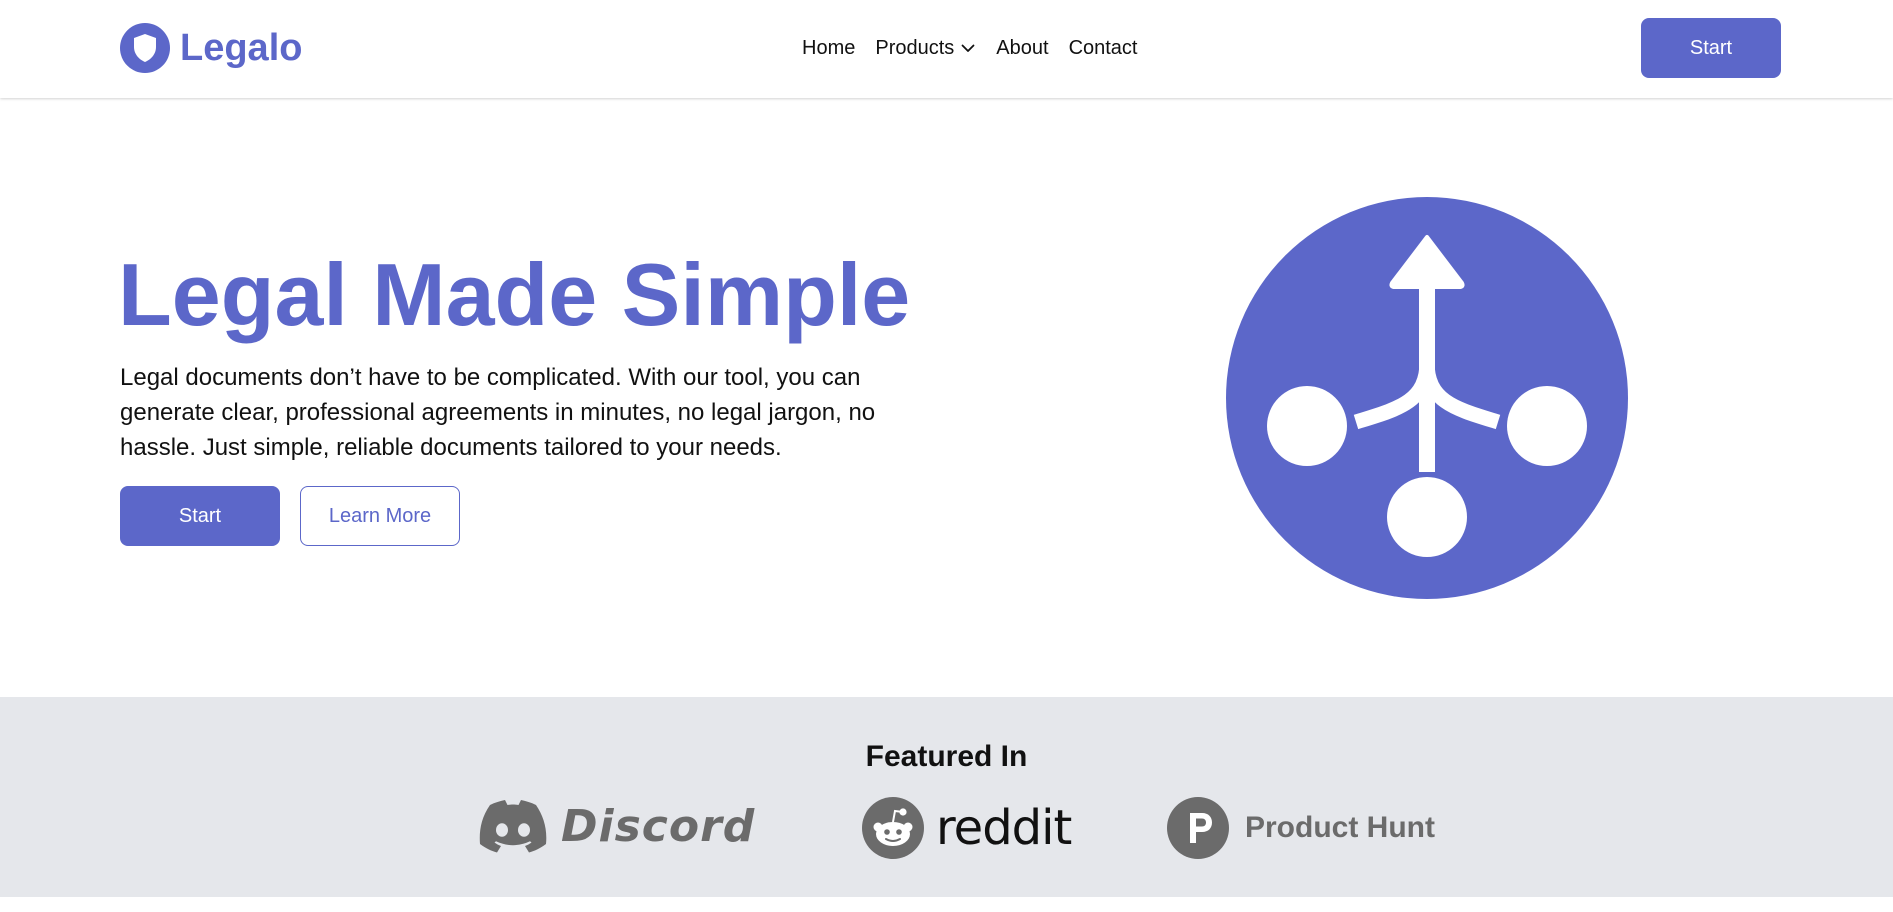  Describe the element at coordinates (1022, 48) in the screenshot. I see `nav-about: About` at that location.